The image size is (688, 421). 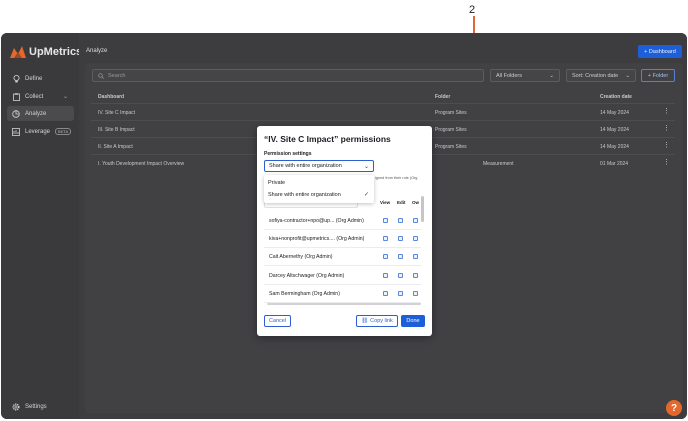 I want to click on dashboard-name: IV. Site C Impact, so click(x=116, y=113).